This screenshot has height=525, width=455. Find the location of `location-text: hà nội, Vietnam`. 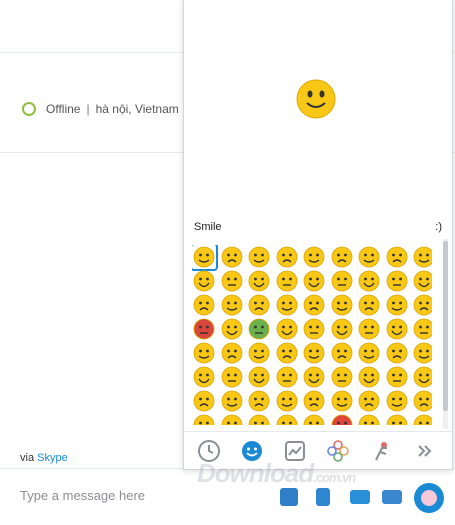

location-text: hà nội, Vietnam is located at coordinates (137, 109).